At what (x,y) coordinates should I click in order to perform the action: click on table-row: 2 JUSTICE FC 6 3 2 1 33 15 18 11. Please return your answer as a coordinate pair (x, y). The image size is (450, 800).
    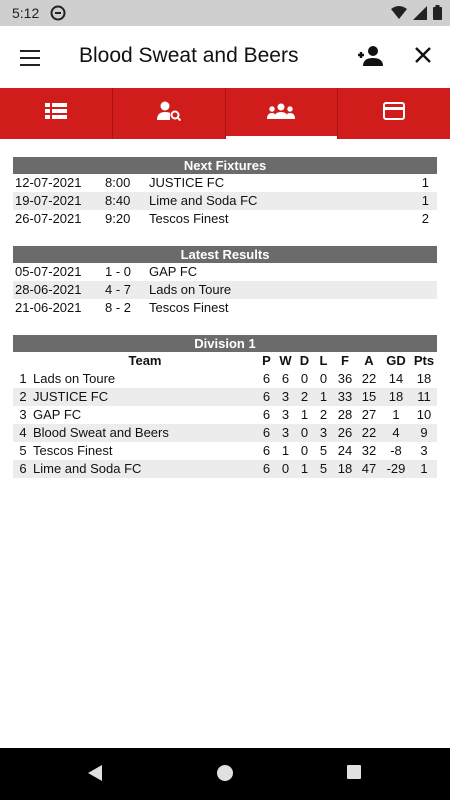
    Looking at the image, I should click on (225, 397).